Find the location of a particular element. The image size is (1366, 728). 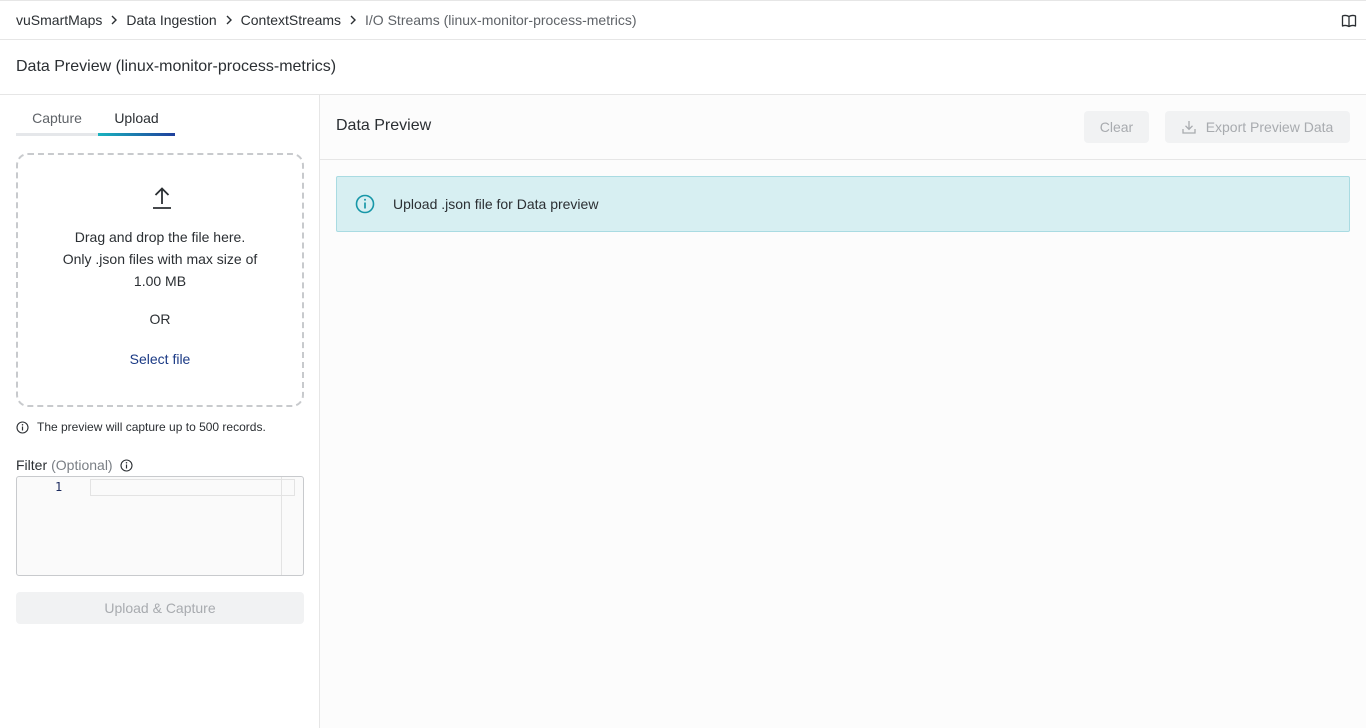

dropzone-max-size: 1.00 MB is located at coordinates (160, 281).